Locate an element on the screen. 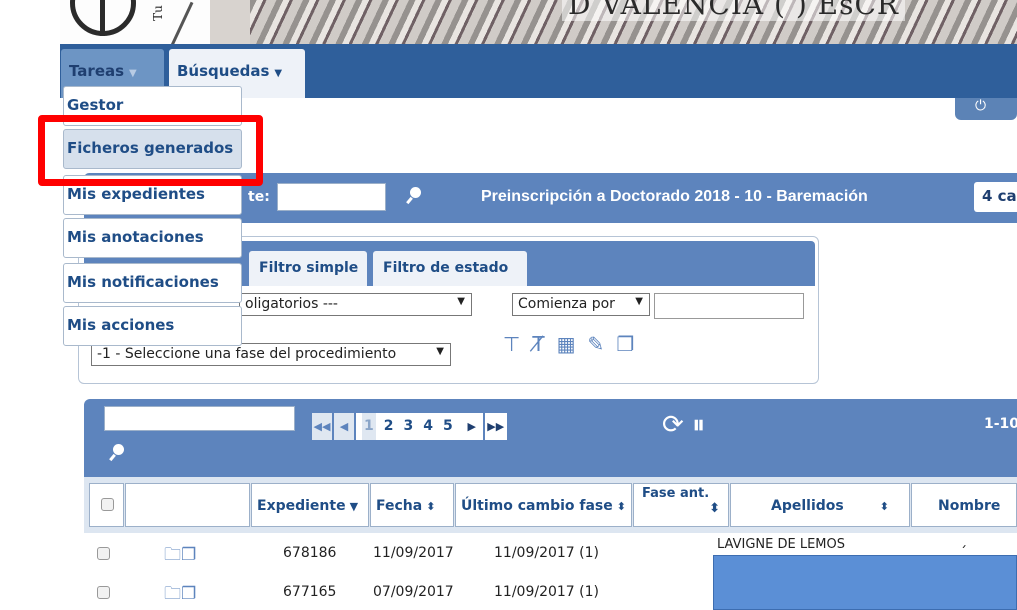 The image size is (1017, 610). page-numbers: 1 2 3 4 5 is located at coordinates (408, 426).